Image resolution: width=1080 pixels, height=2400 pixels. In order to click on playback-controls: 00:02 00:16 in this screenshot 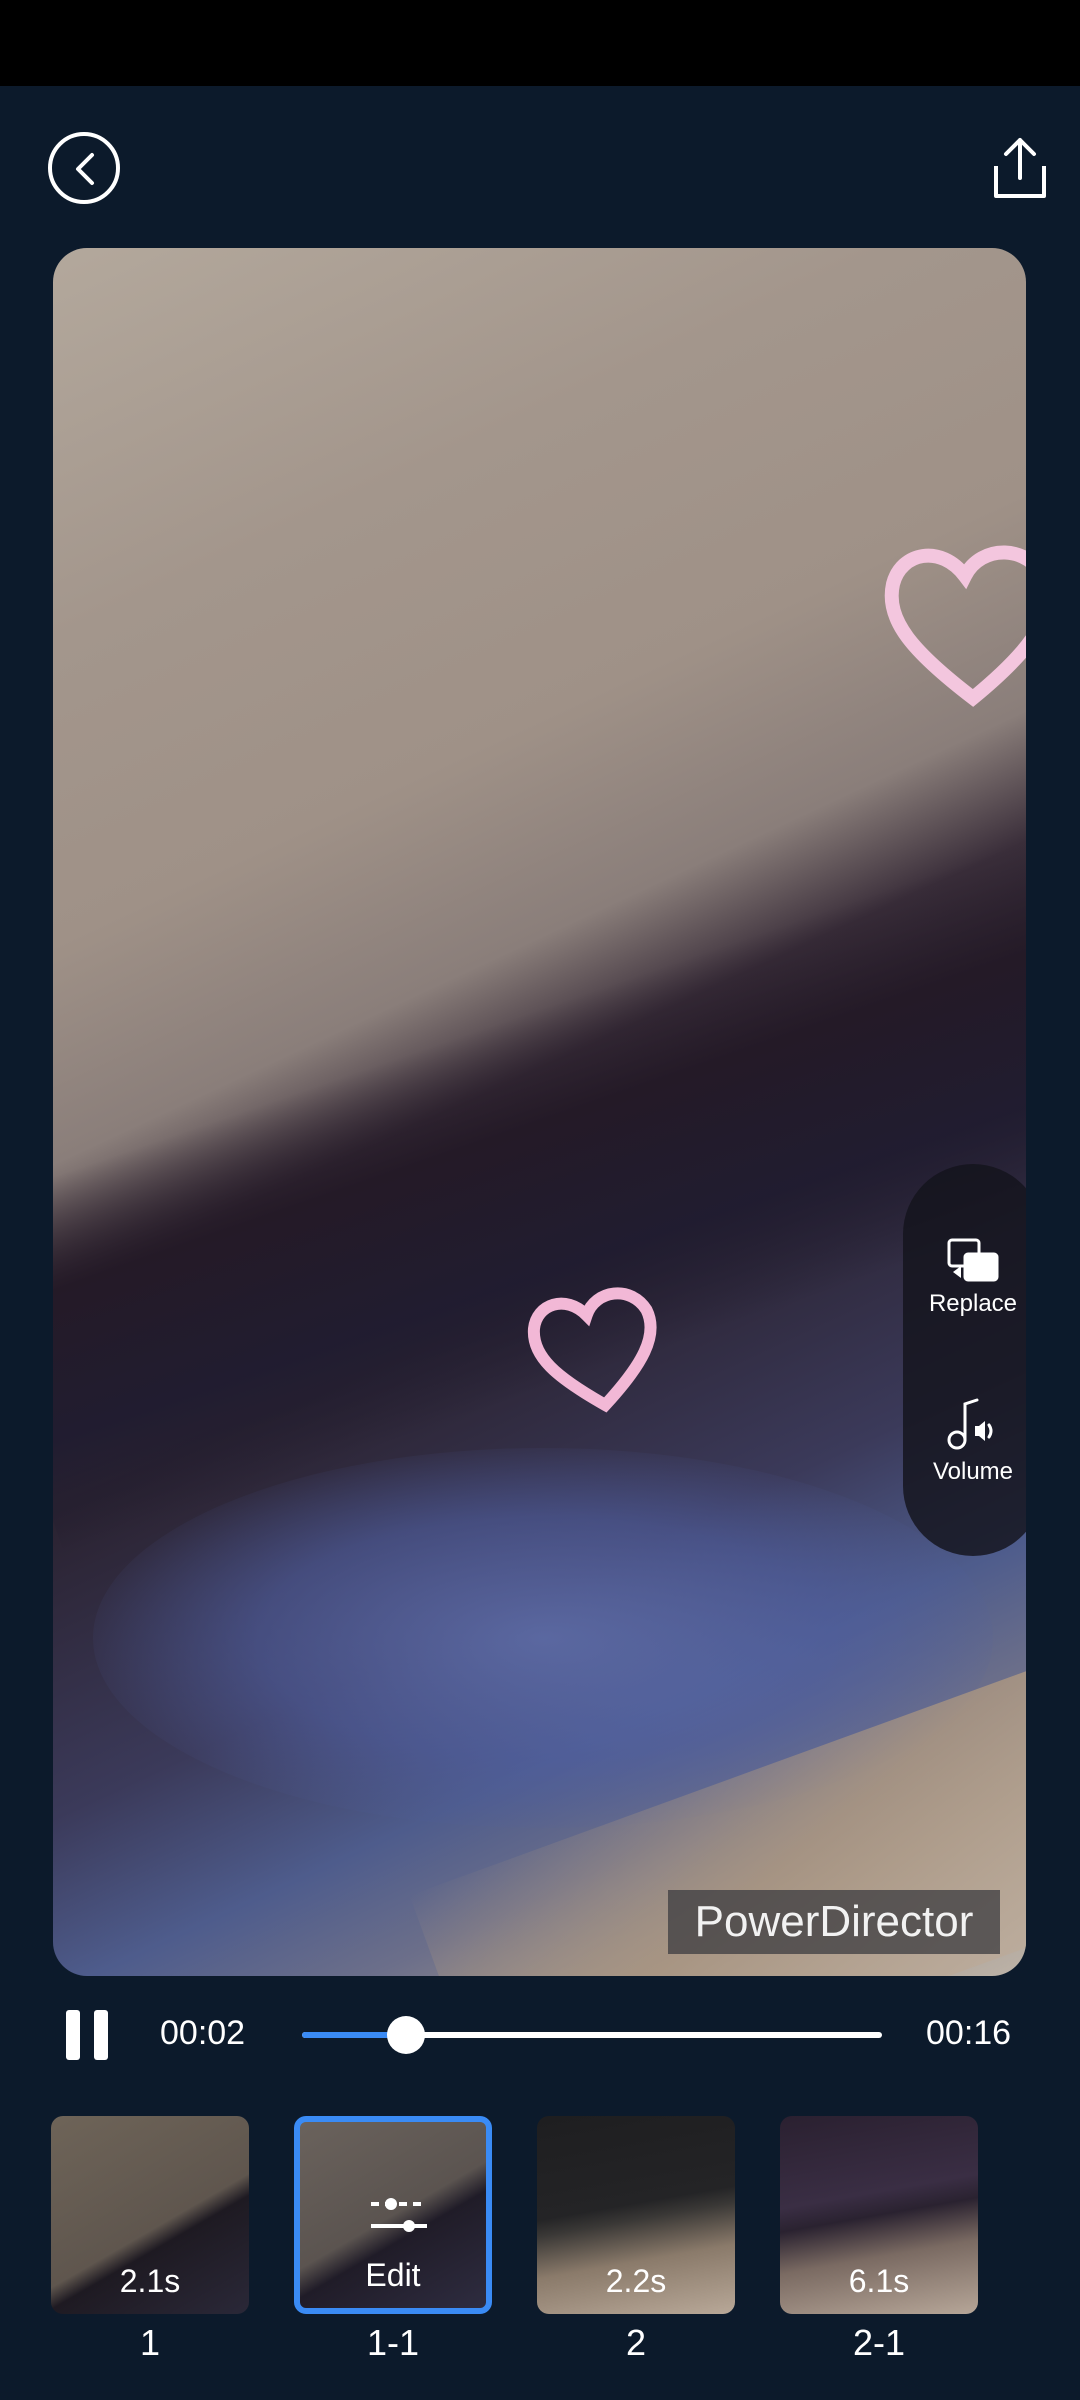, I will do `click(540, 2035)`.